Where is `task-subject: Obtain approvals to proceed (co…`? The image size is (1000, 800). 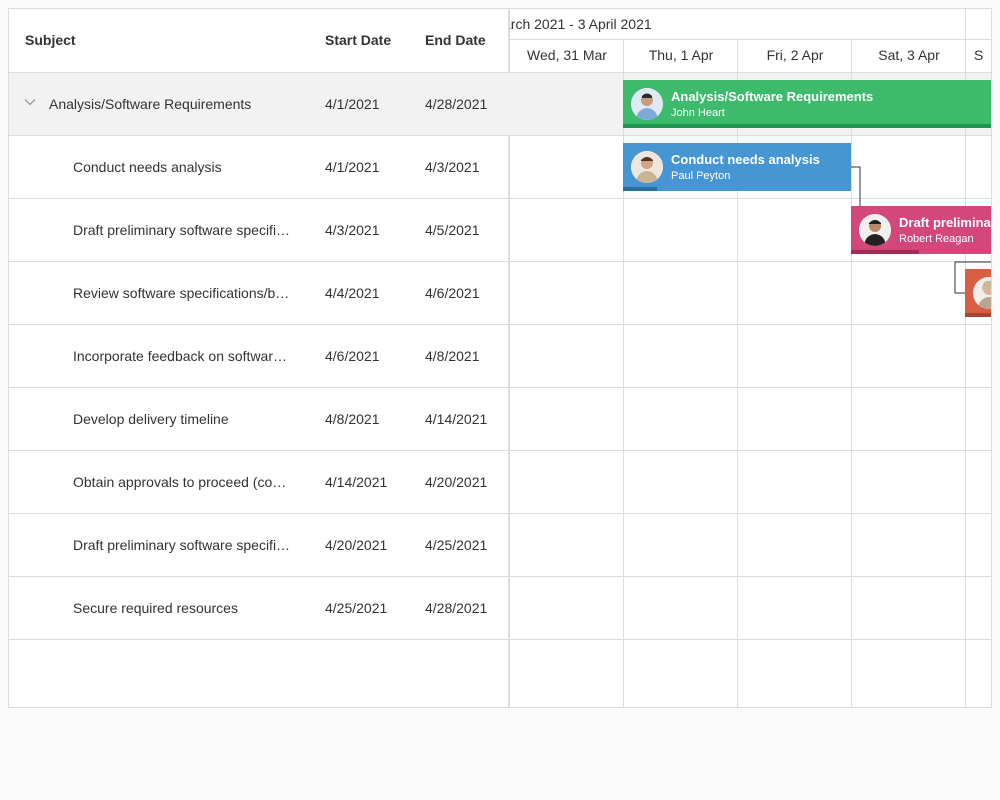 task-subject: Obtain approvals to proceed (co… is located at coordinates (180, 482).